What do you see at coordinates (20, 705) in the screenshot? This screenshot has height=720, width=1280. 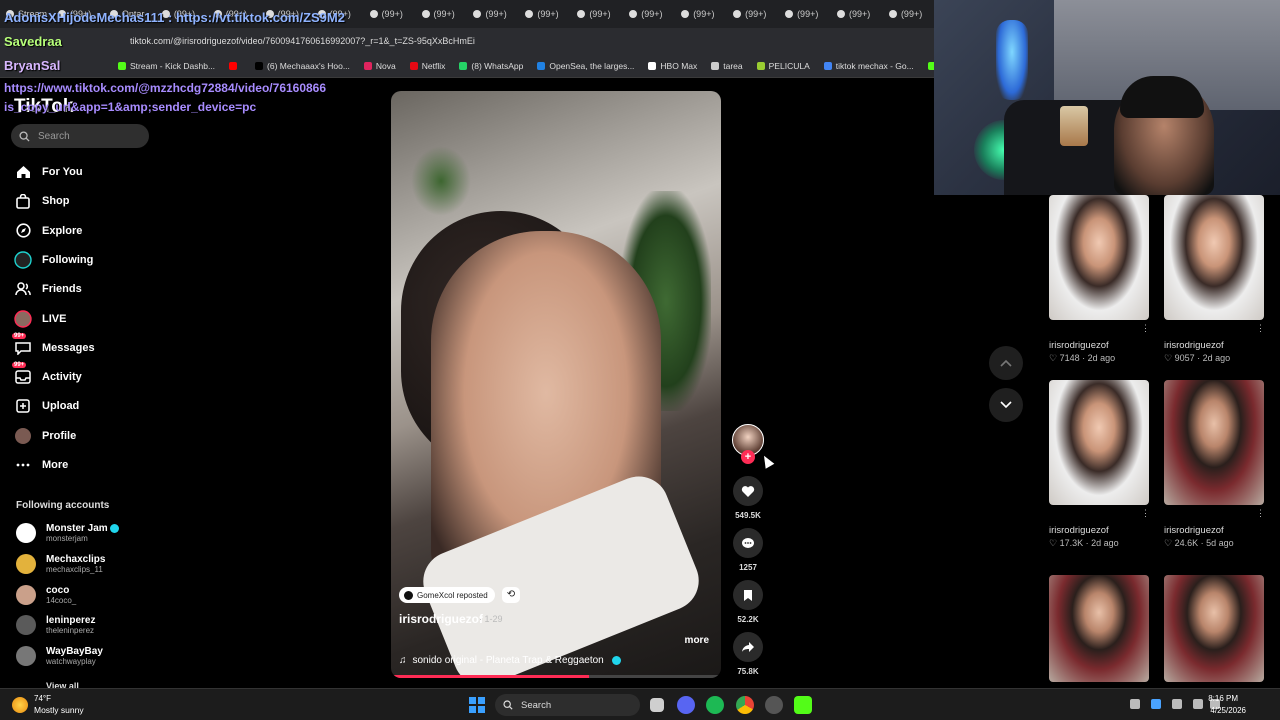 I see `weather-sun-icon` at bounding box center [20, 705].